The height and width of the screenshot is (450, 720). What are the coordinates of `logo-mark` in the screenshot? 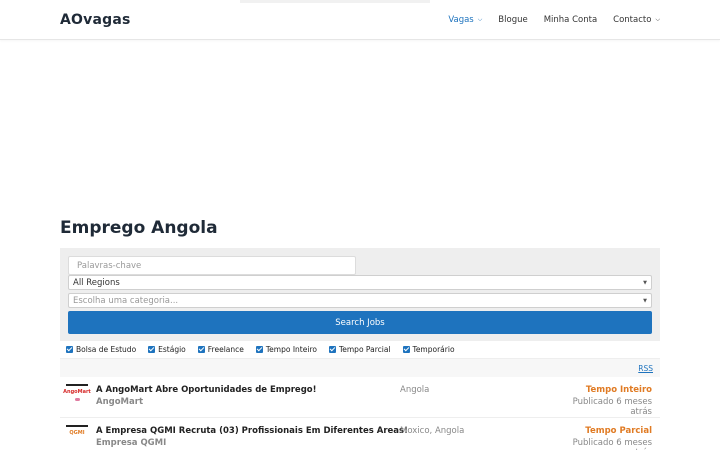 It's located at (77, 399).